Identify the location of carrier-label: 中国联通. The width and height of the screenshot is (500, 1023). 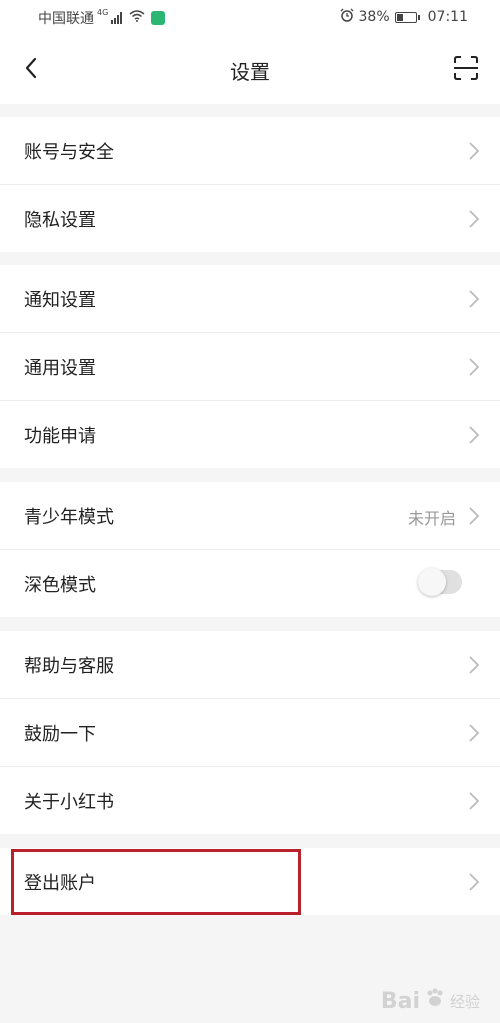
(66, 19).